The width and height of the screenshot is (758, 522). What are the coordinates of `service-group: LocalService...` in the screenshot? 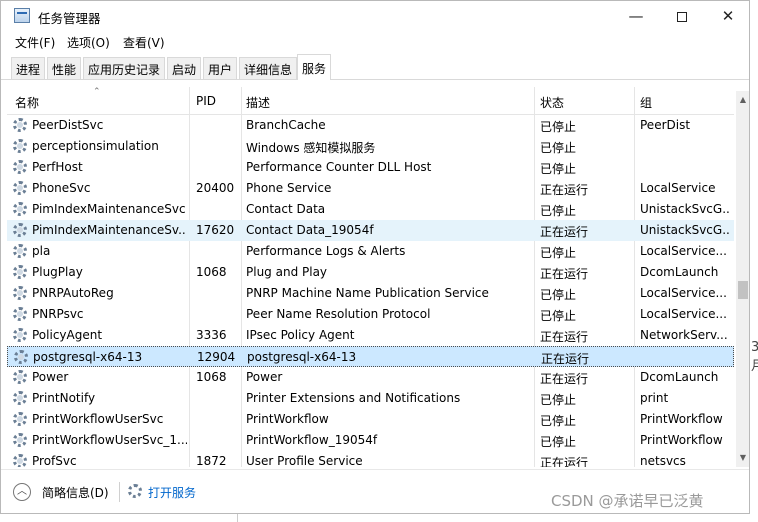 It's located at (683, 293).